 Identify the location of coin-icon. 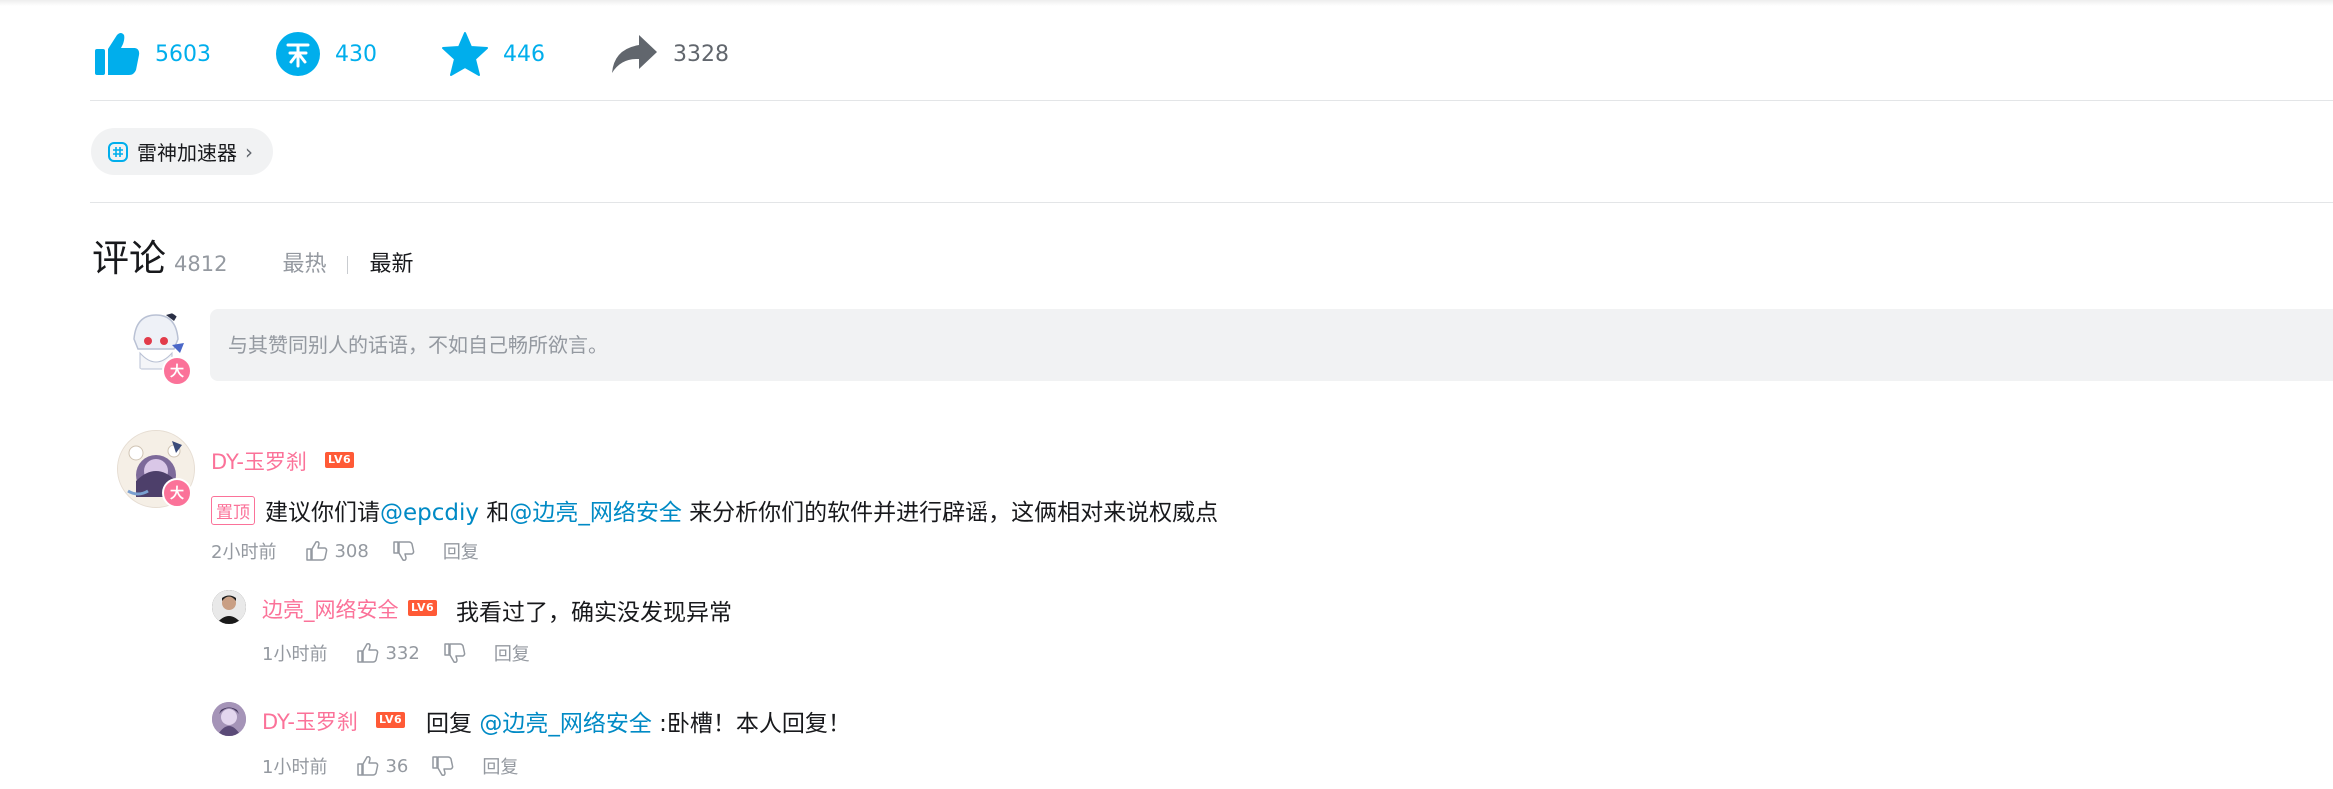
(298, 54).